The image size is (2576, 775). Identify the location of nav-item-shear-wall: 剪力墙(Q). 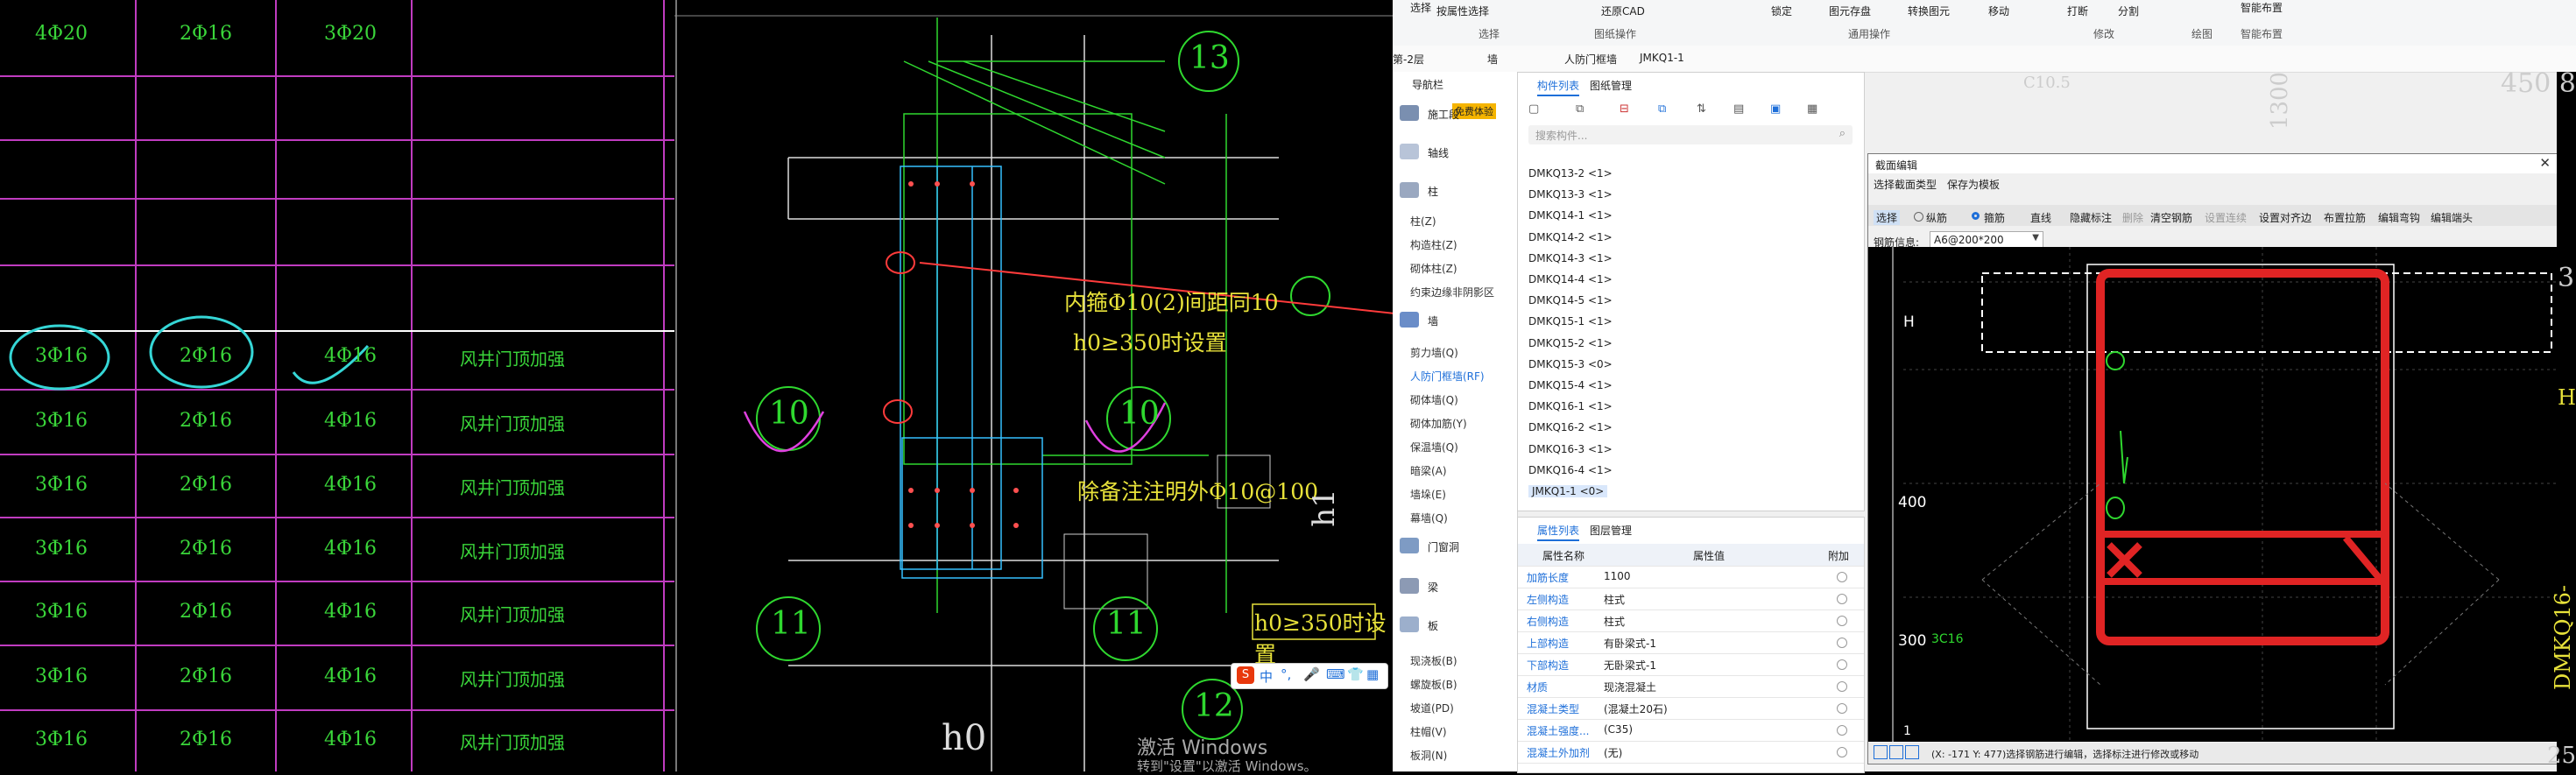
(1434, 352).